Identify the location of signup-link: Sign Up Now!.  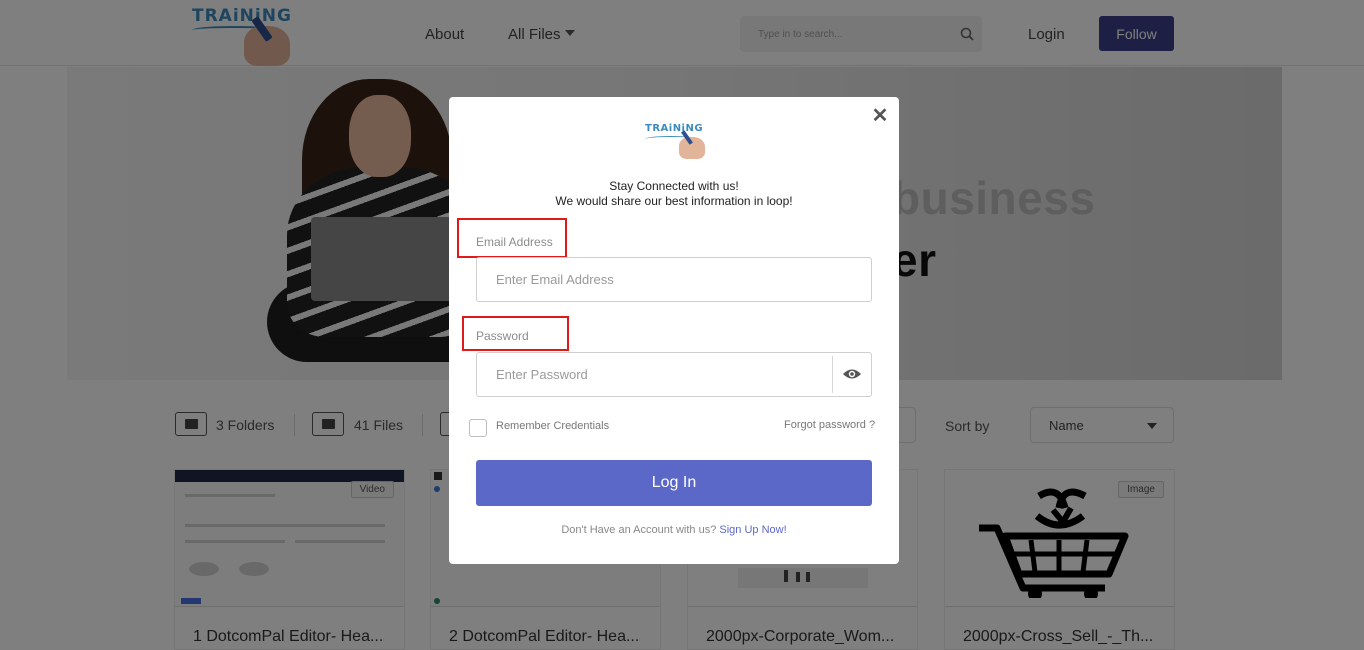
(752, 530).